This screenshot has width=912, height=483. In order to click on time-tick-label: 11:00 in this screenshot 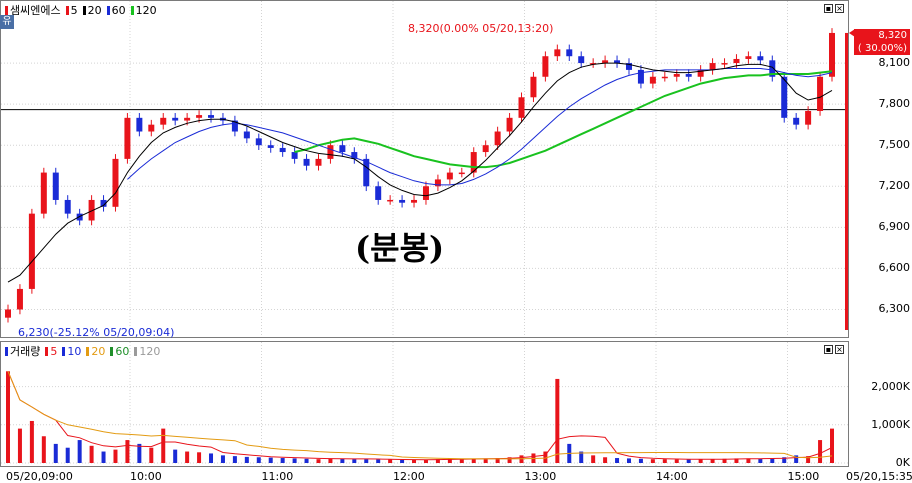, I will do `click(277, 476)`.